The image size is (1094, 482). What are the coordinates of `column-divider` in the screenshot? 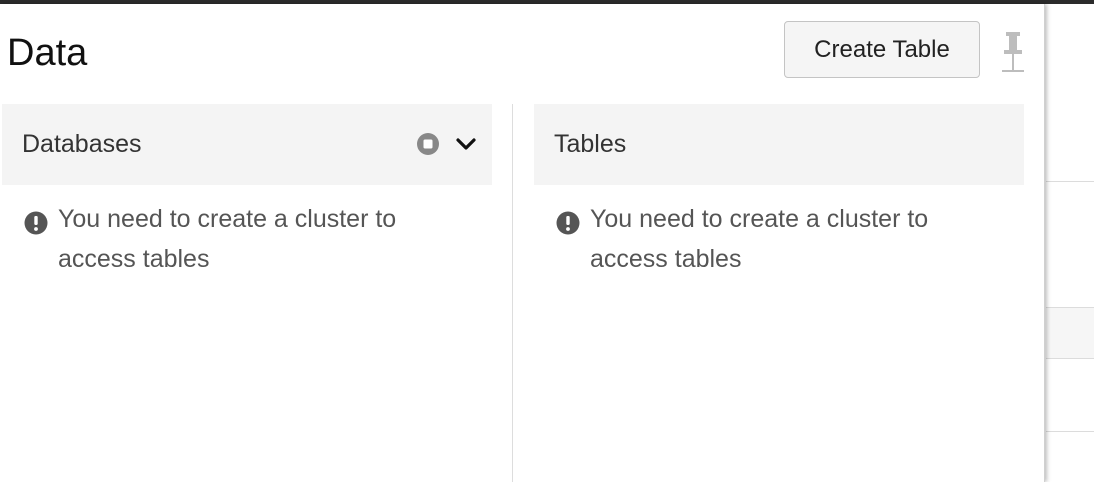 It's located at (512, 293).